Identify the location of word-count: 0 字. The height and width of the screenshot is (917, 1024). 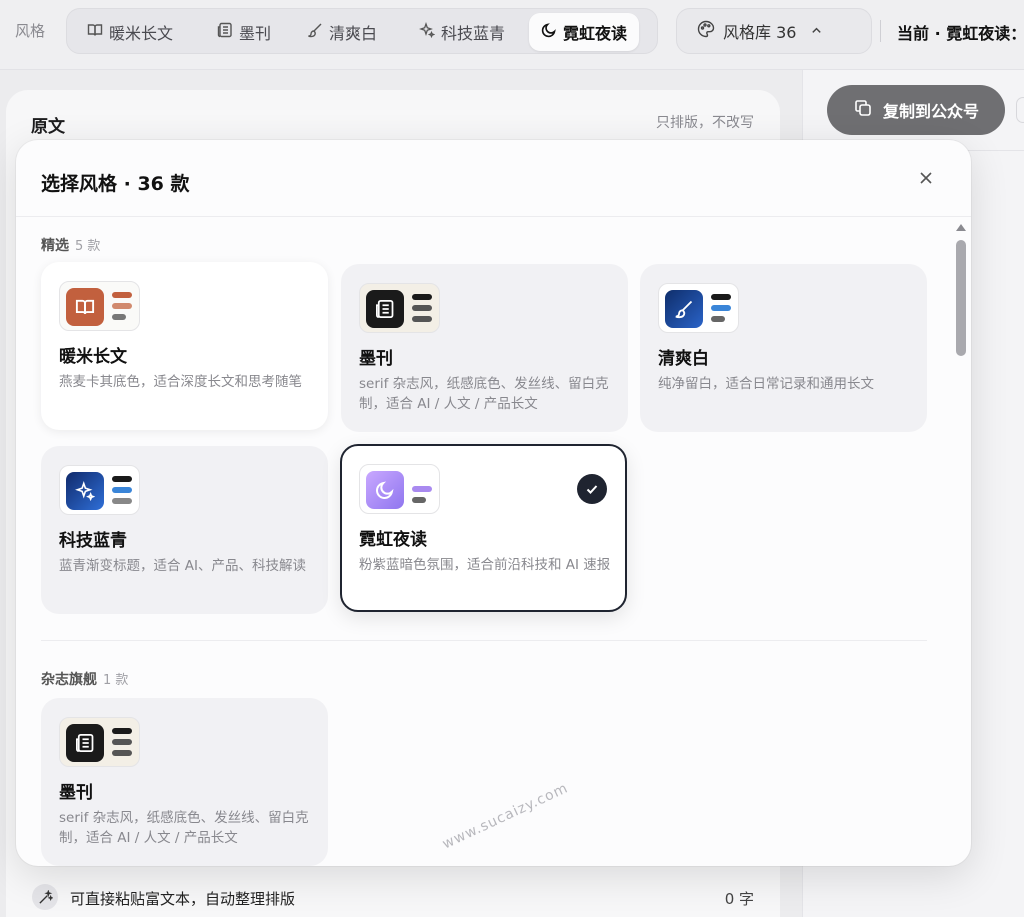
(739, 899).